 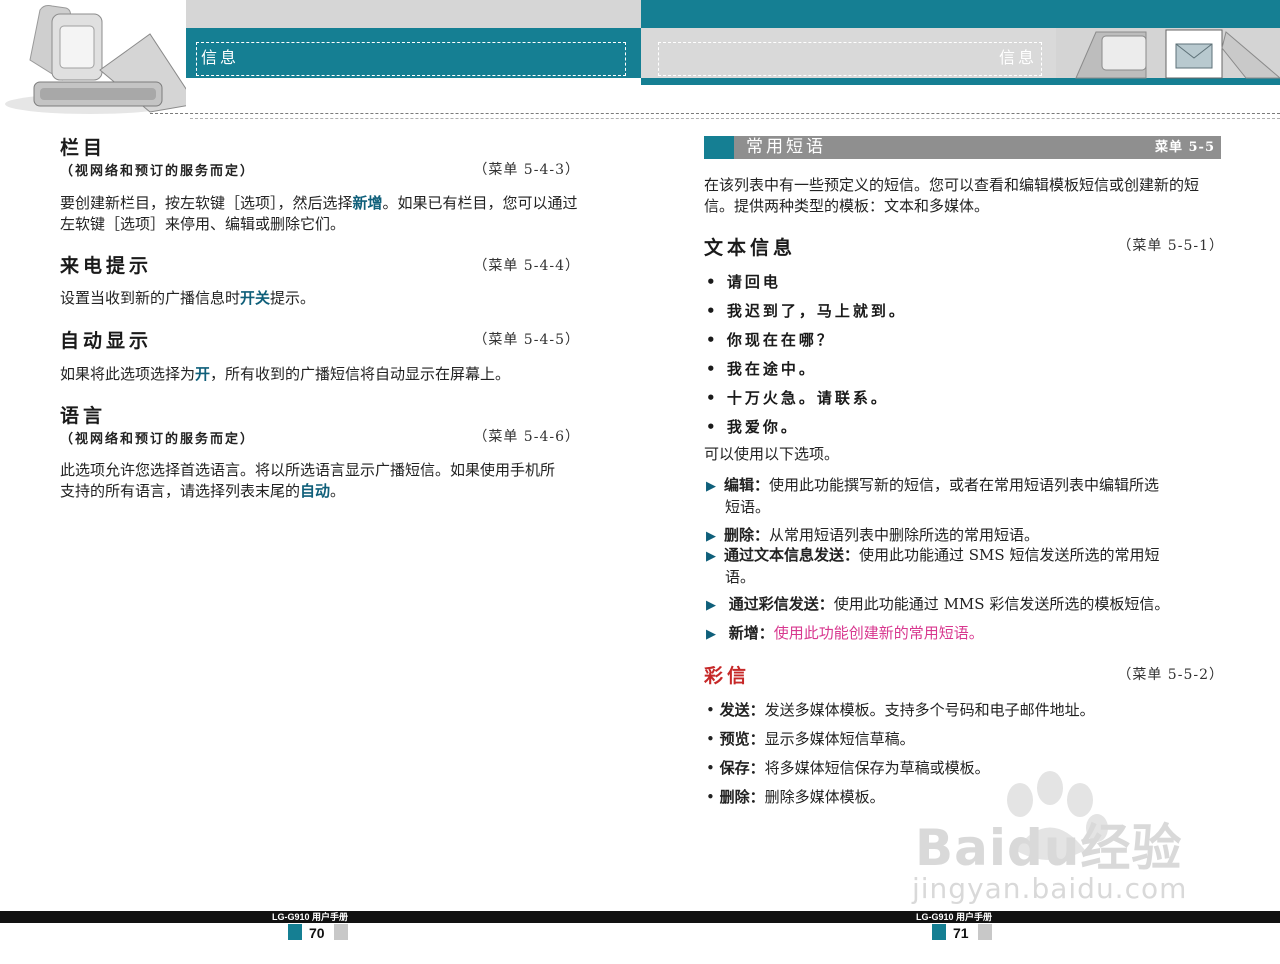 What do you see at coordinates (727, 676) in the screenshot?
I see `section-title-caixin: 彩信` at bounding box center [727, 676].